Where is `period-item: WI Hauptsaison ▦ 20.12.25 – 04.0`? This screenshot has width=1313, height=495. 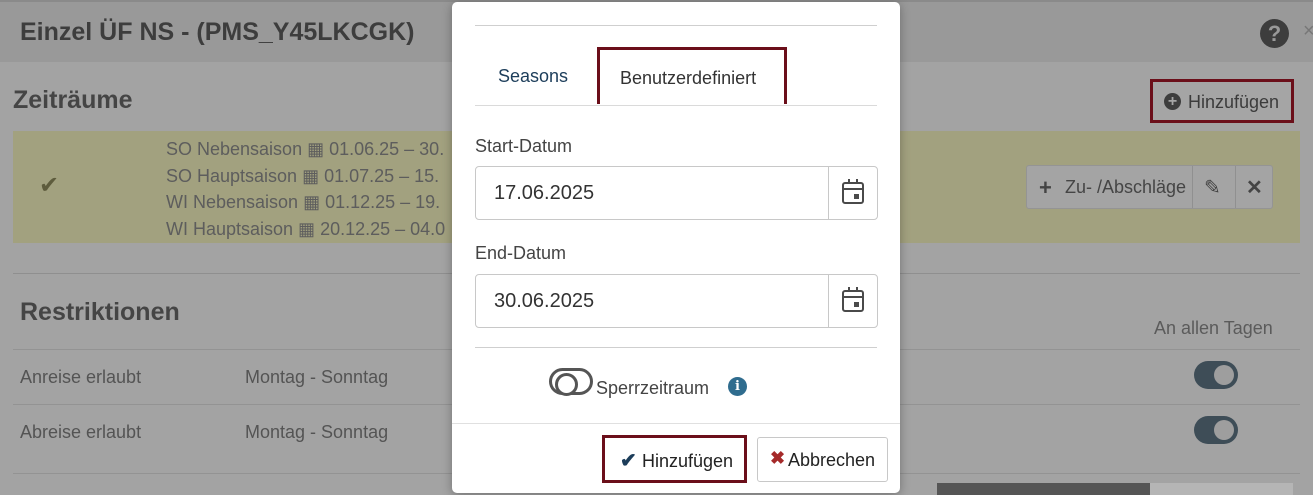 period-item: WI Hauptsaison ▦ 20.12.25 – 04.0 is located at coordinates (306, 228).